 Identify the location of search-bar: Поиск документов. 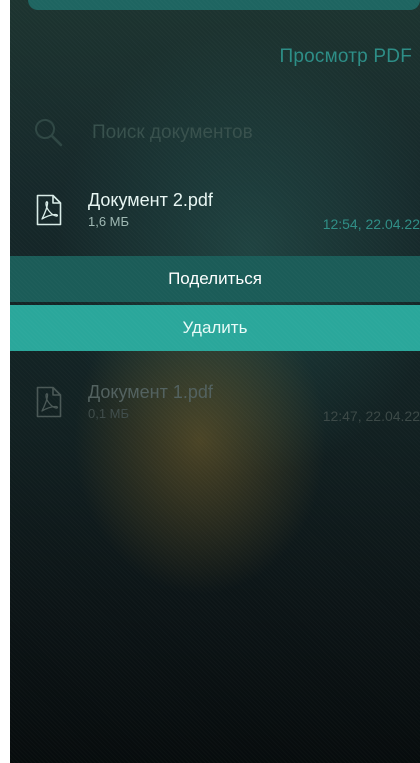
(217, 132).